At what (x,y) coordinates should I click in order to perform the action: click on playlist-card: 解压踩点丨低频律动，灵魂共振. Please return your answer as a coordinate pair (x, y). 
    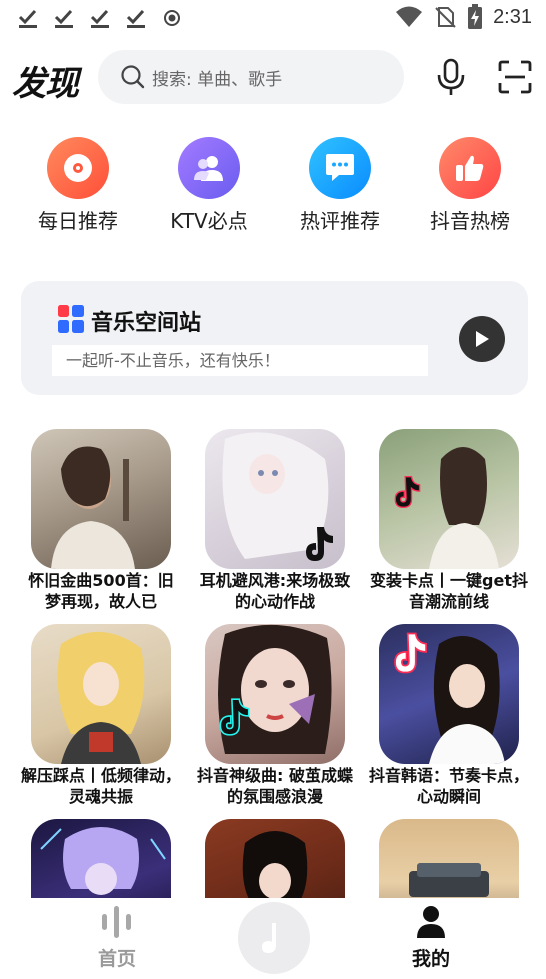
    Looking at the image, I should click on (101, 715).